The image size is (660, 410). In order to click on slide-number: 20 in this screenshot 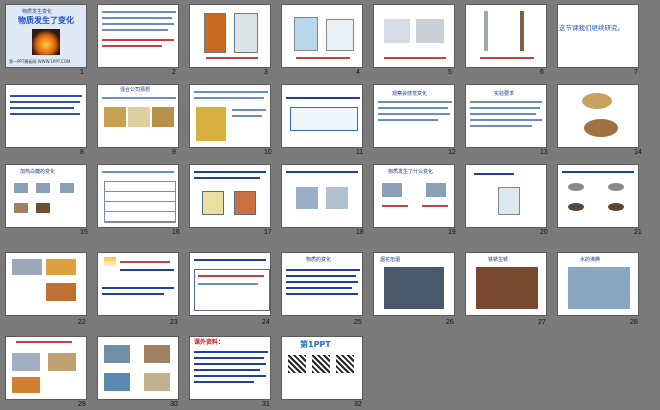, I will do `click(544, 232)`.